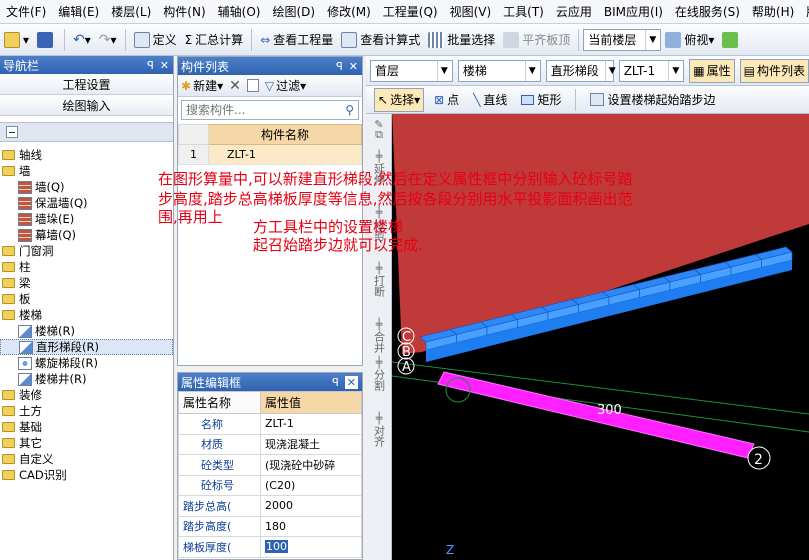  I want to click on project-settings-button: 工程设置, so click(86, 84).